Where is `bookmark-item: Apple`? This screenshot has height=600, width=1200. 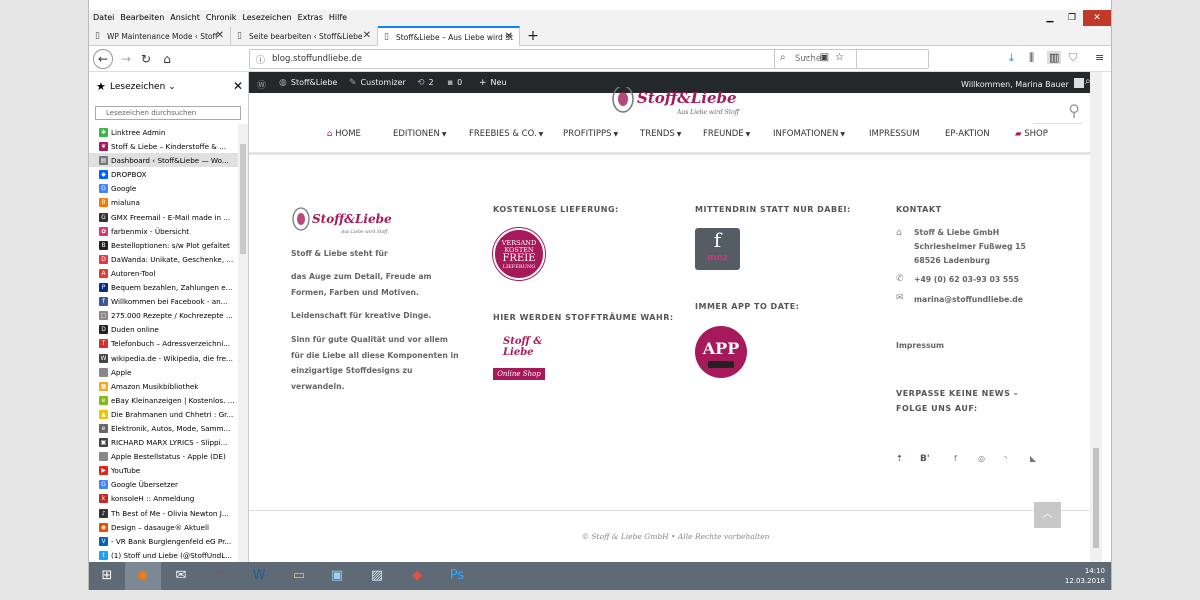 bookmark-item: Apple is located at coordinates (164, 372).